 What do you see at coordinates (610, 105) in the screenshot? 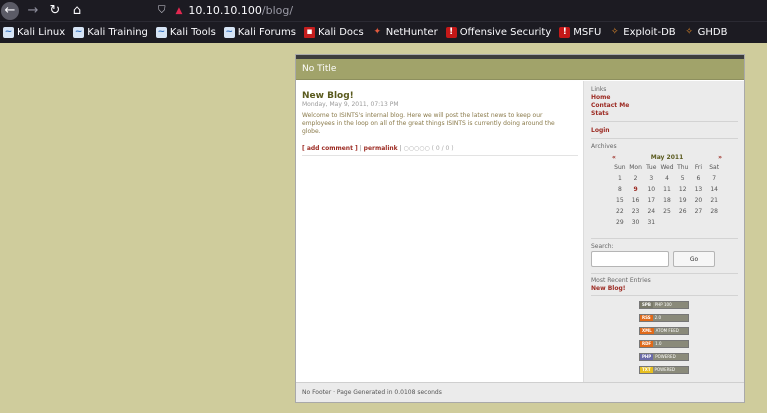
I see `link-contact-me: Contact Me` at bounding box center [610, 105].